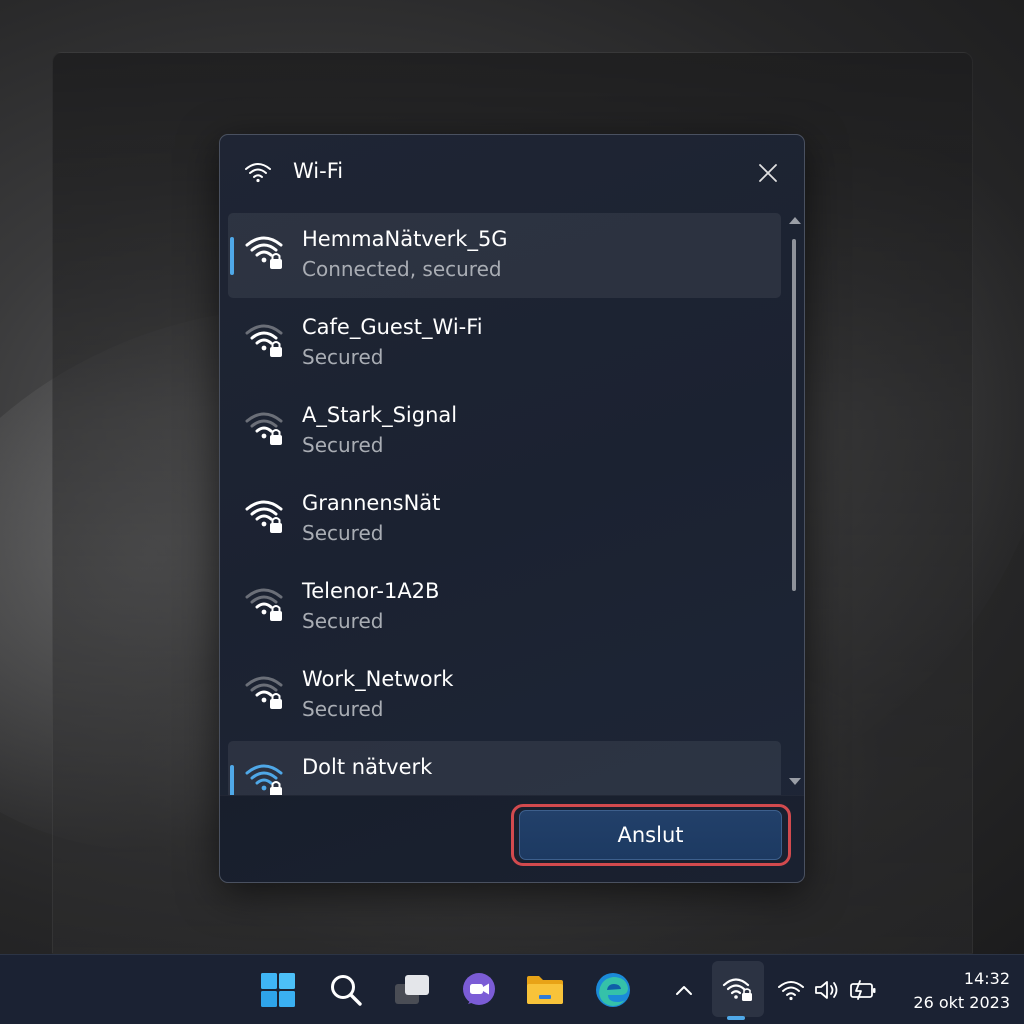 Image resolution: width=1024 pixels, height=1024 pixels. I want to click on windows-start-icon, so click(278, 990).